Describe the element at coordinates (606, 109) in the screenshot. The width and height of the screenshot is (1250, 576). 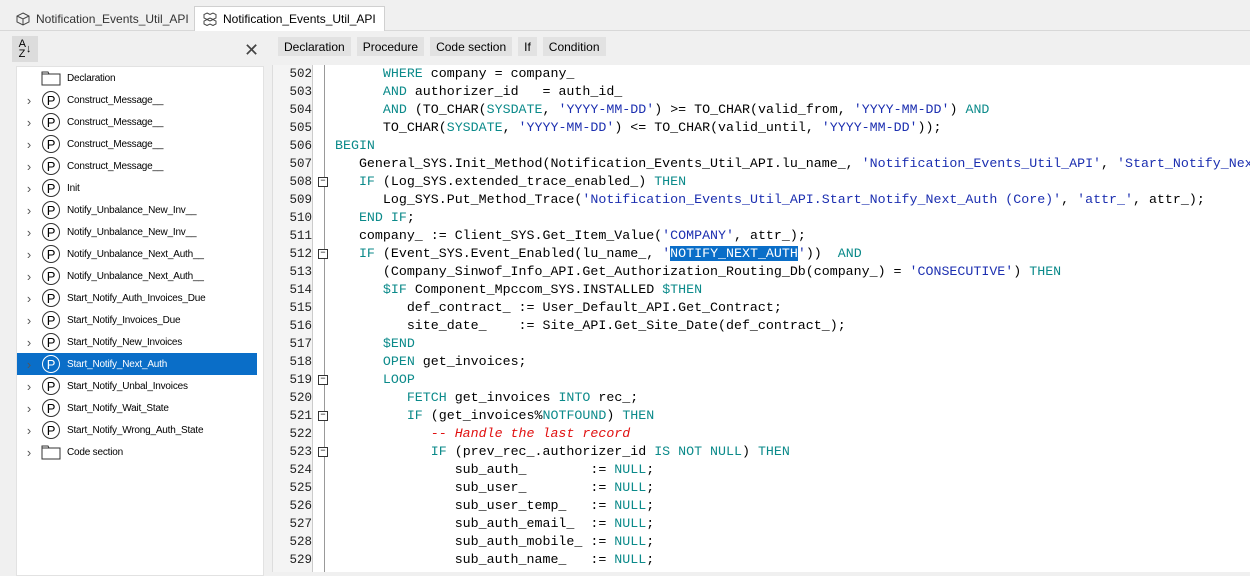
I see `string-literal: 'YYYY-MM-DD'` at that location.